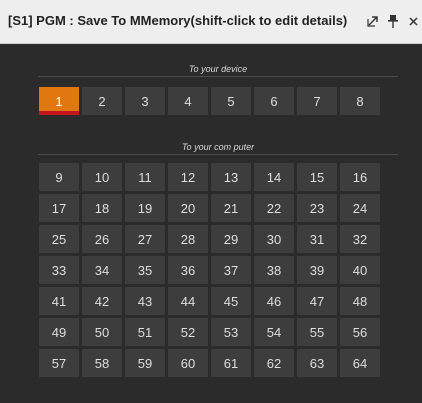 The image size is (422, 403). What do you see at coordinates (360, 177) in the screenshot?
I see `computer-memory-button-16: 16` at bounding box center [360, 177].